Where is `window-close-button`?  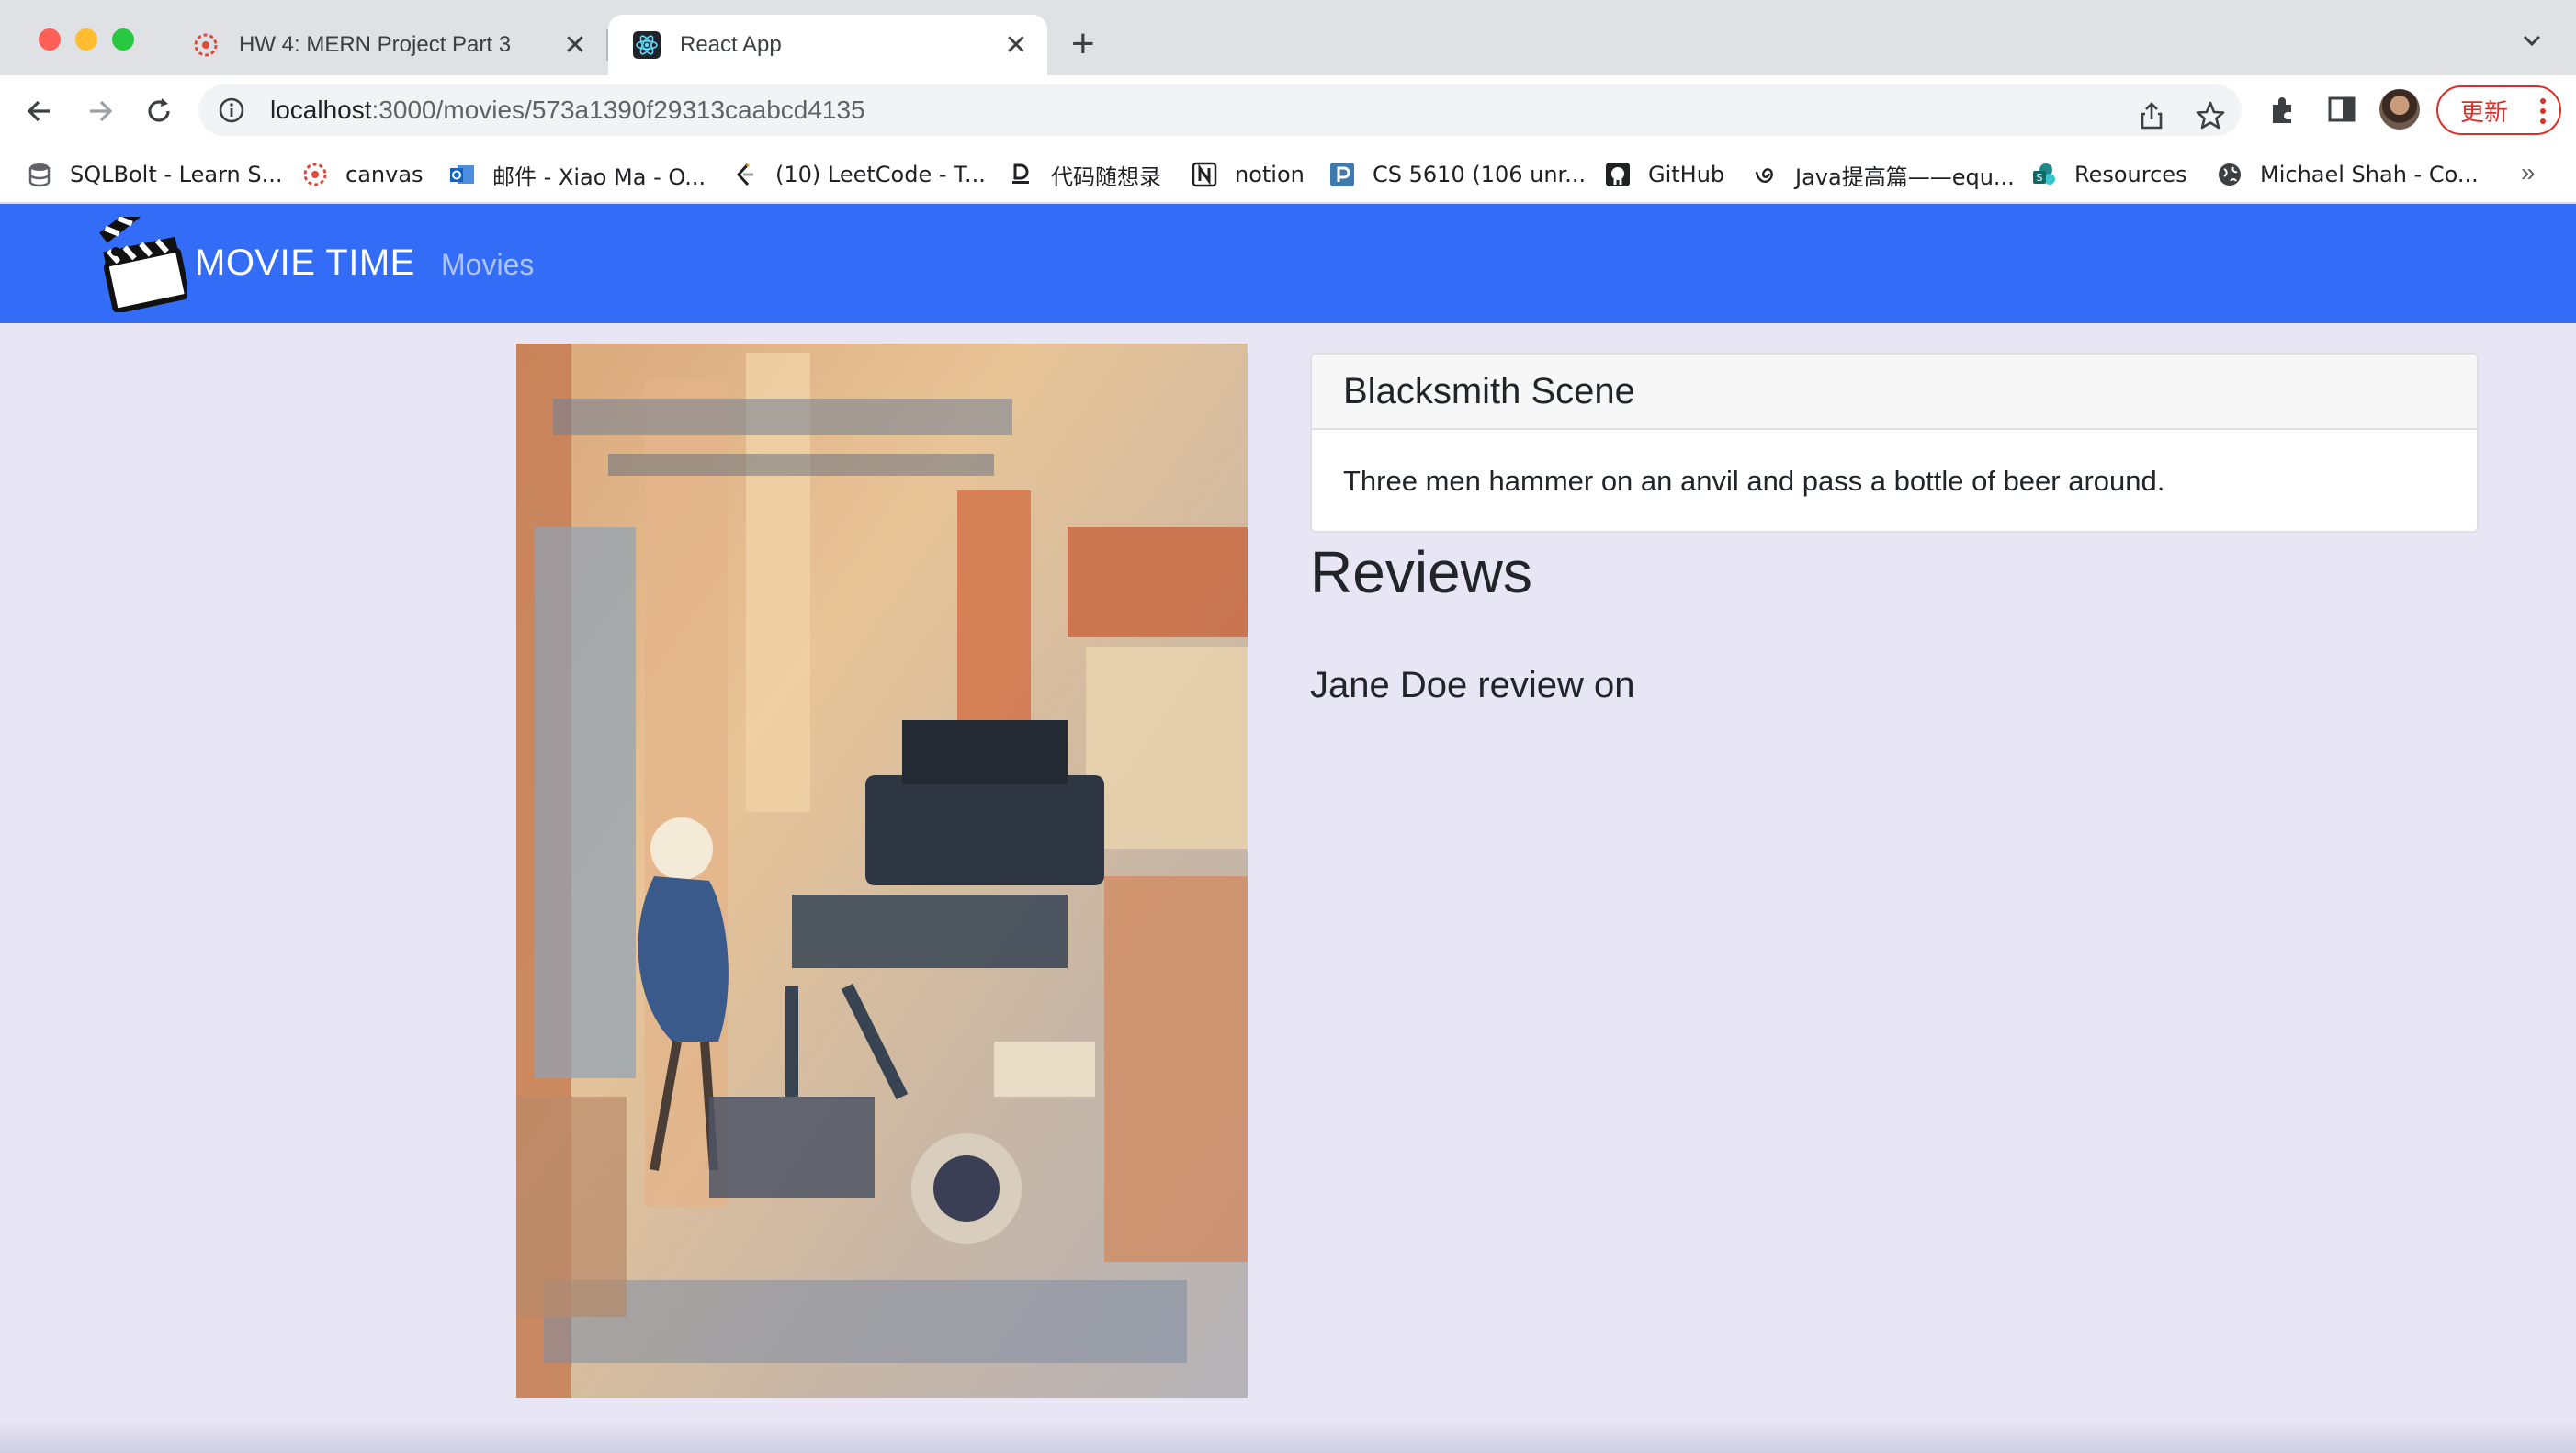
window-close-button is located at coordinates (50, 39).